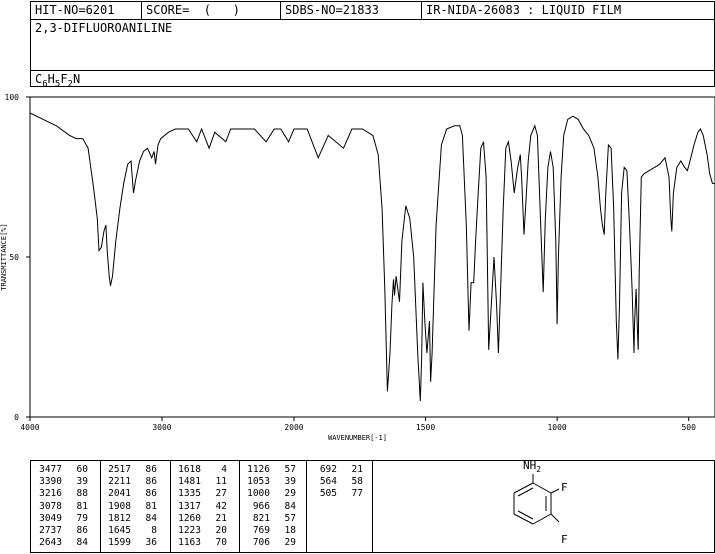 The height and width of the screenshot is (554, 715). What do you see at coordinates (189, 543) in the screenshot?
I see `peak-wavenumber: 1163` at bounding box center [189, 543].